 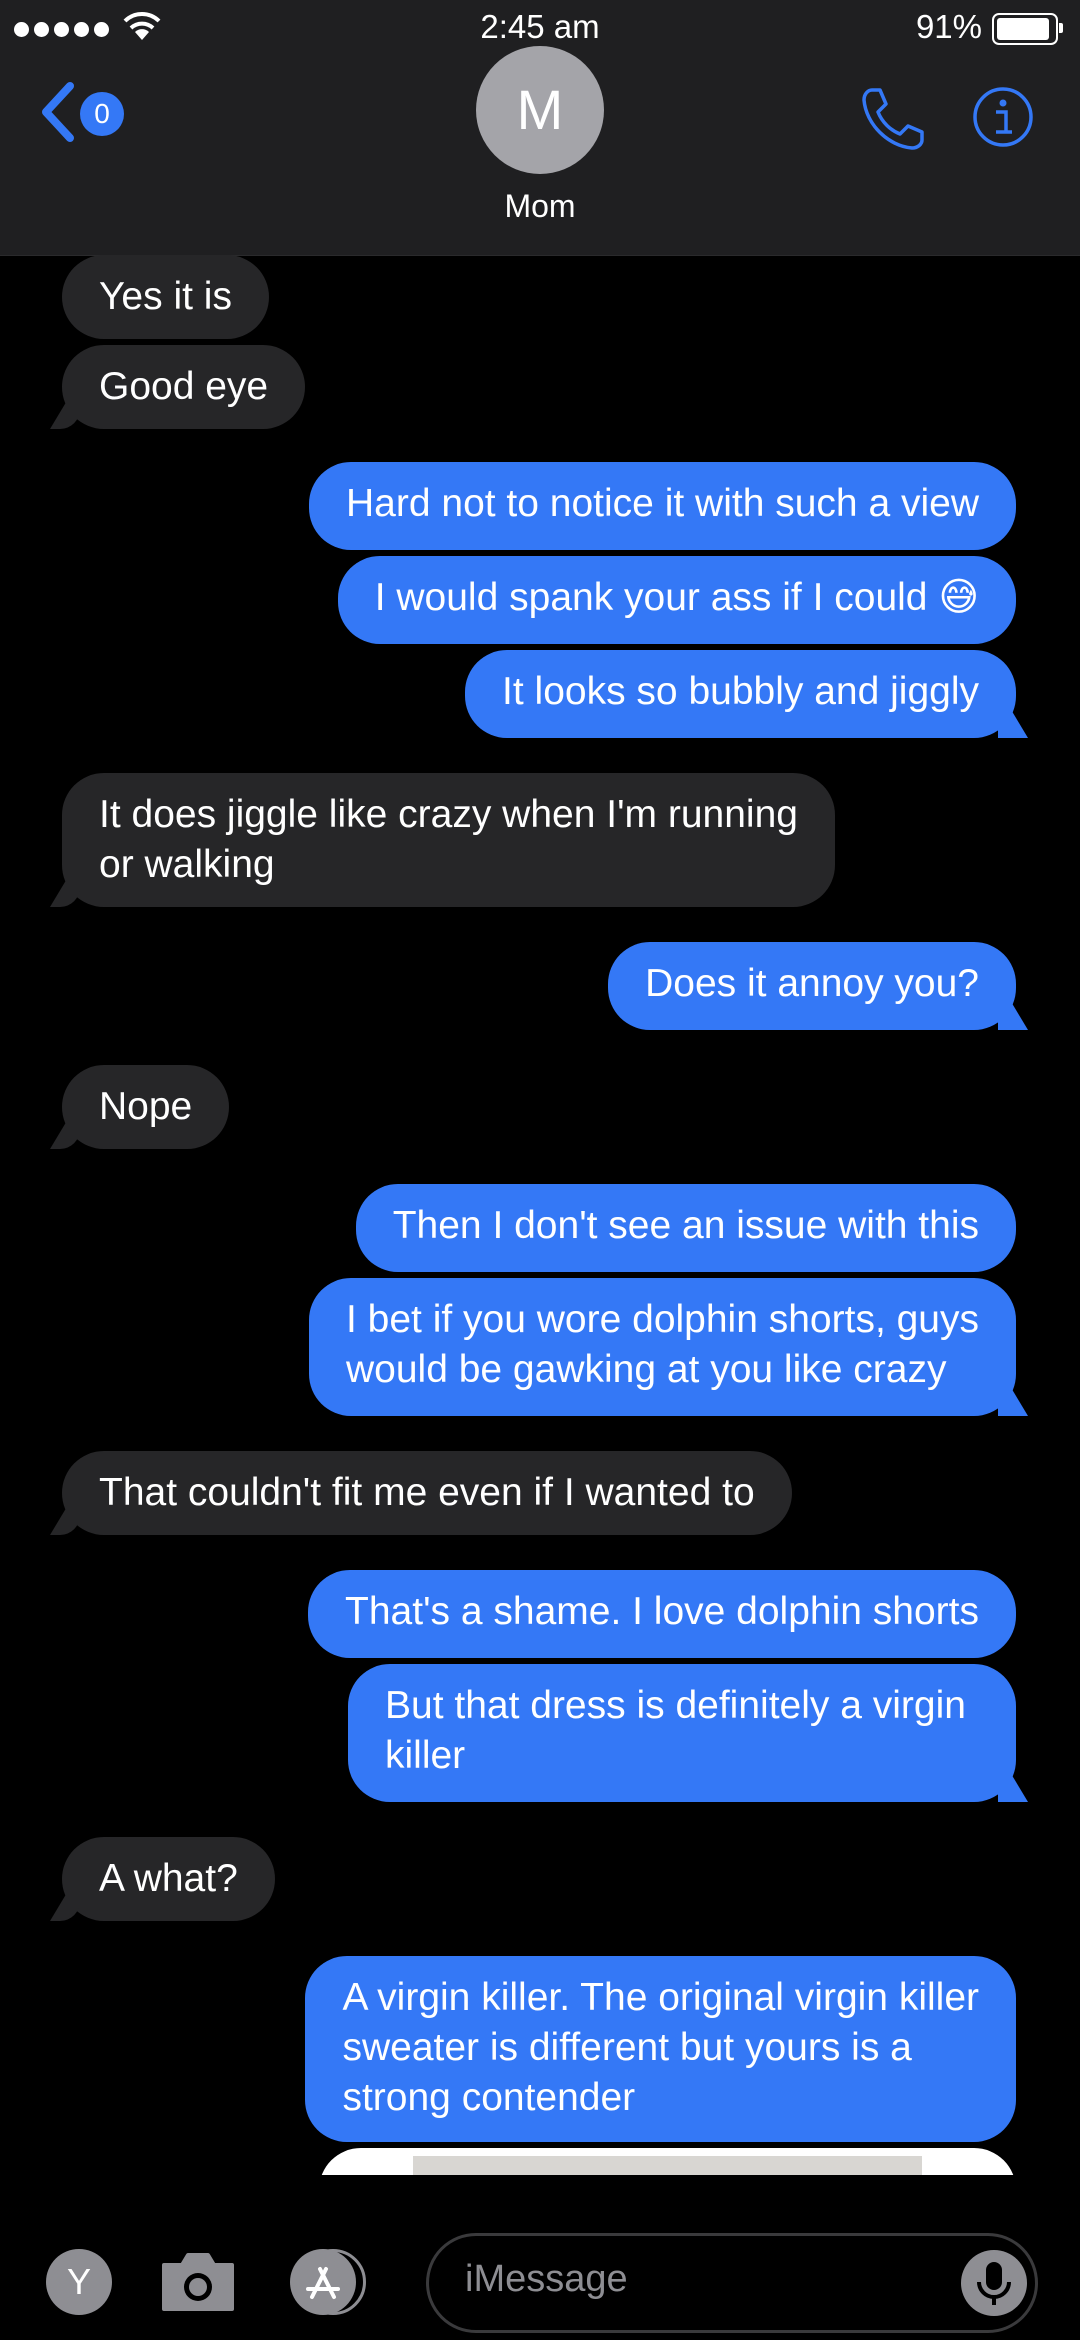 What do you see at coordinates (168, 1879) in the screenshot?
I see `message-incoming: A what?` at bounding box center [168, 1879].